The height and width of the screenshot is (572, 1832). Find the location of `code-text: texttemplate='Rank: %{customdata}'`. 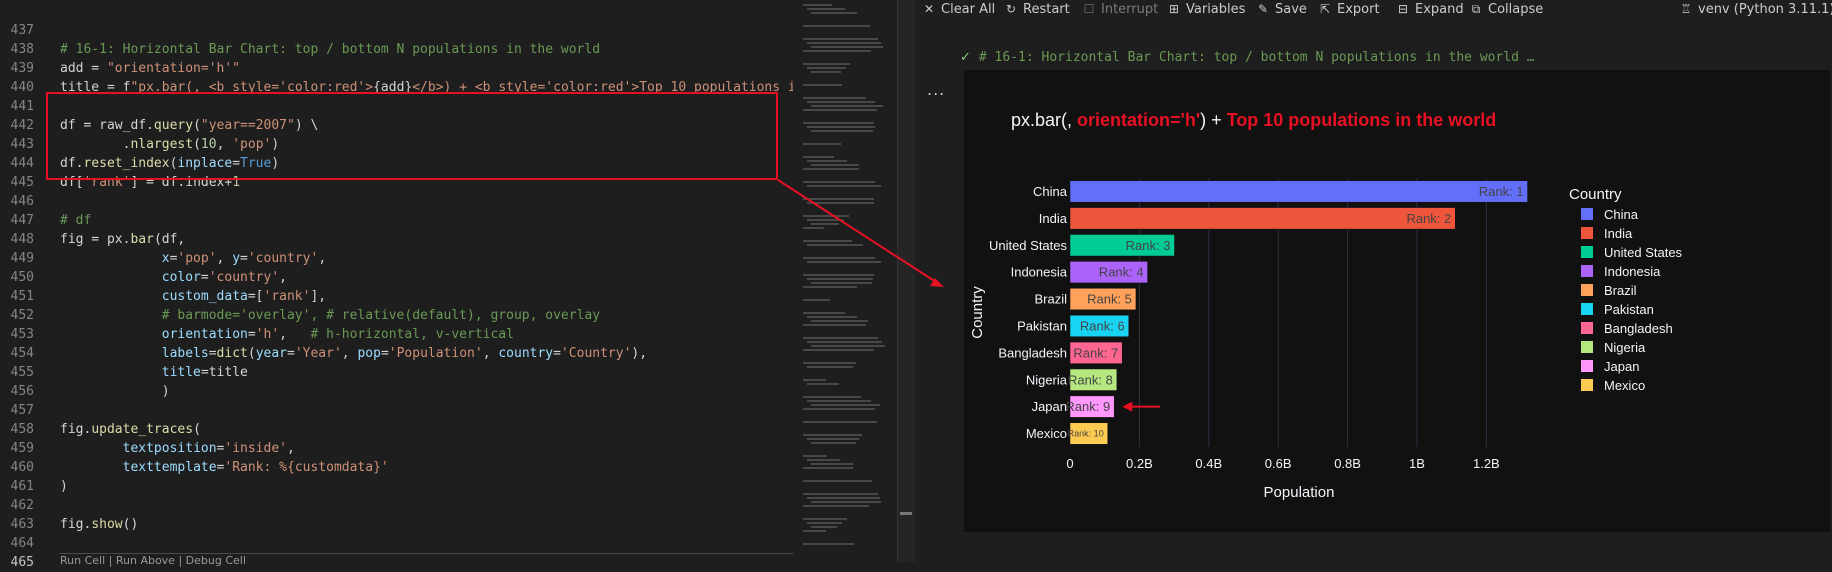

code-text: texttemplate='Rank: %{customdata}' is located at coordinates (255, 467).